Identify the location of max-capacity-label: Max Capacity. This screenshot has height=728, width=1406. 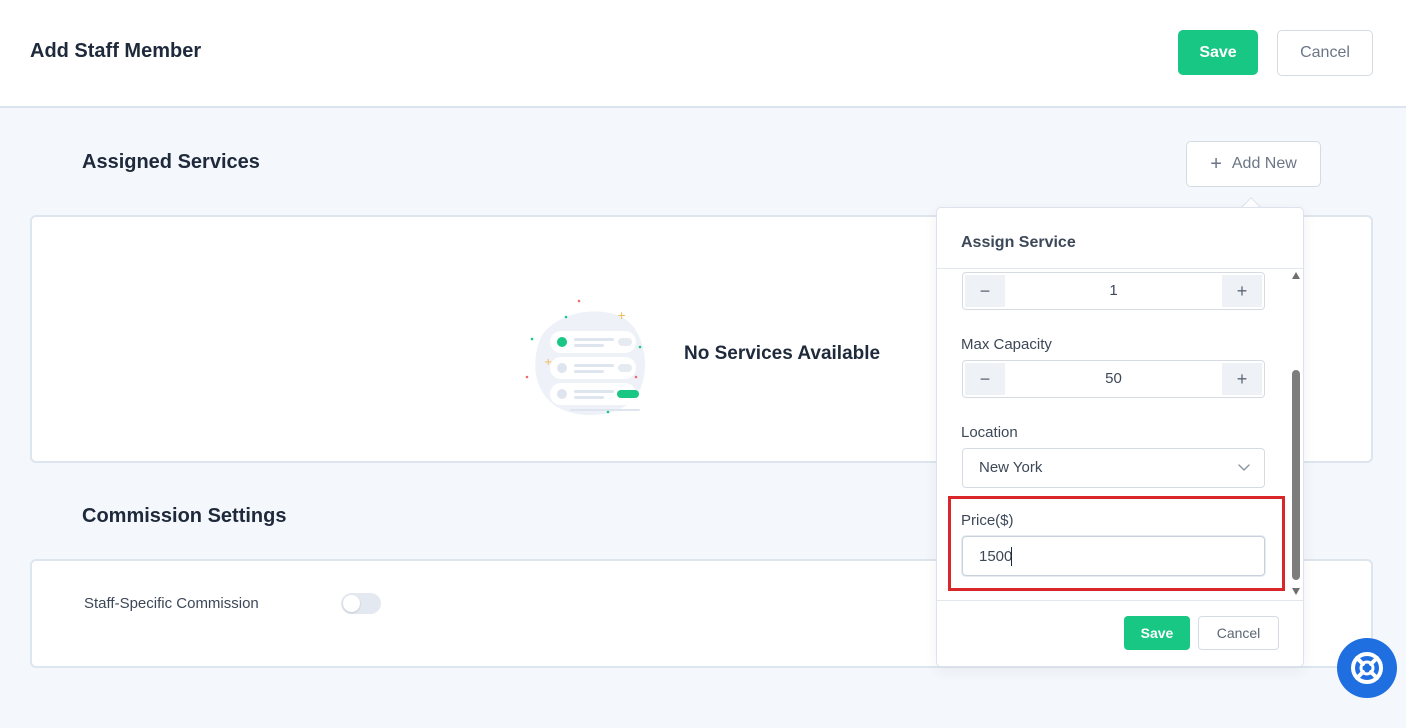
(1006, 344).